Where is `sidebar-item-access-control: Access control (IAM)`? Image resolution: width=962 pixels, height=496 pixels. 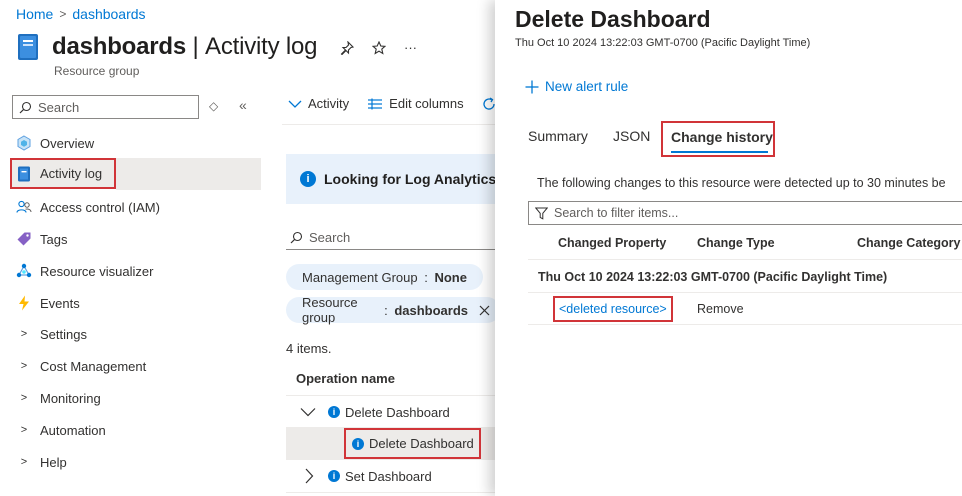
sidebar-item-access-control: Access control (IAM) is located at coordinates (136, 207).